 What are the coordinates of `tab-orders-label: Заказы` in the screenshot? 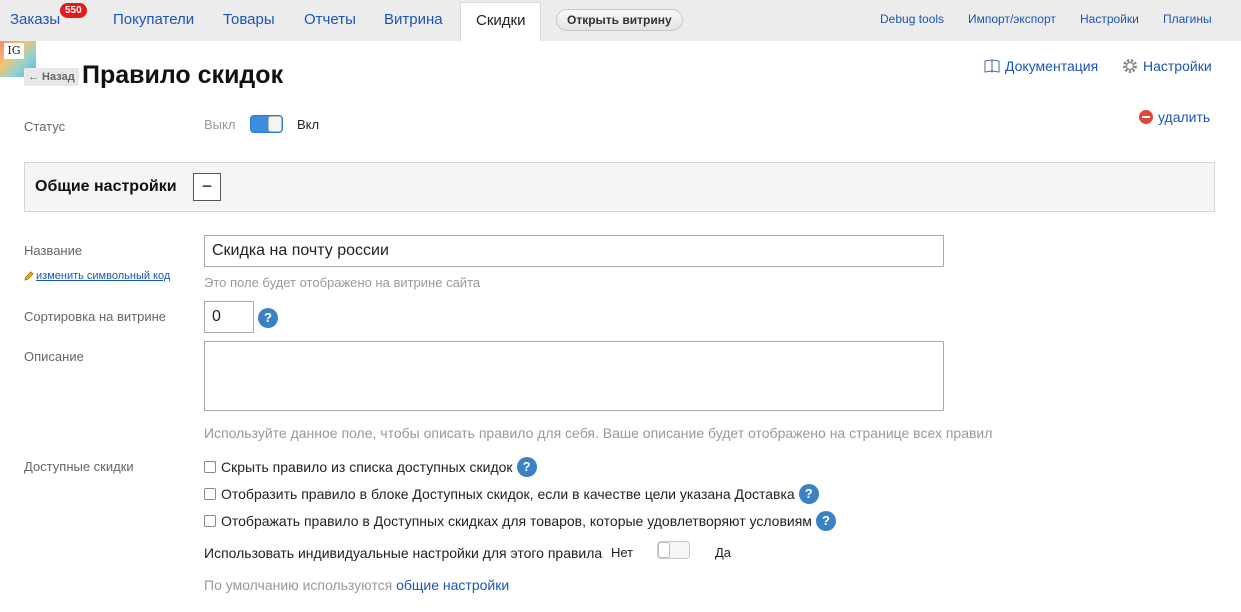 It's located at (35, 19).